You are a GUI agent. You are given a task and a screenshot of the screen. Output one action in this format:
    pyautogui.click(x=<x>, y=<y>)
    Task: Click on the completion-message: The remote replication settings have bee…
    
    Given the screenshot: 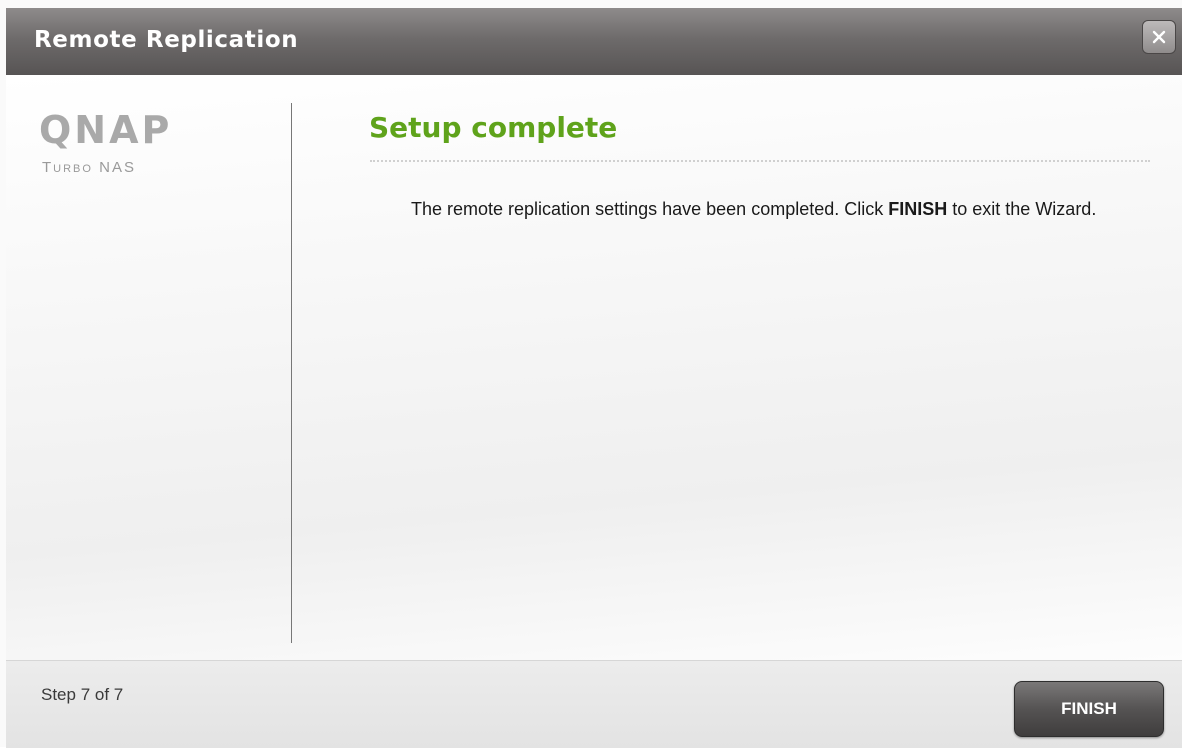 What is the action you would take?
    pyautogui.click(x=781, y=209)
    